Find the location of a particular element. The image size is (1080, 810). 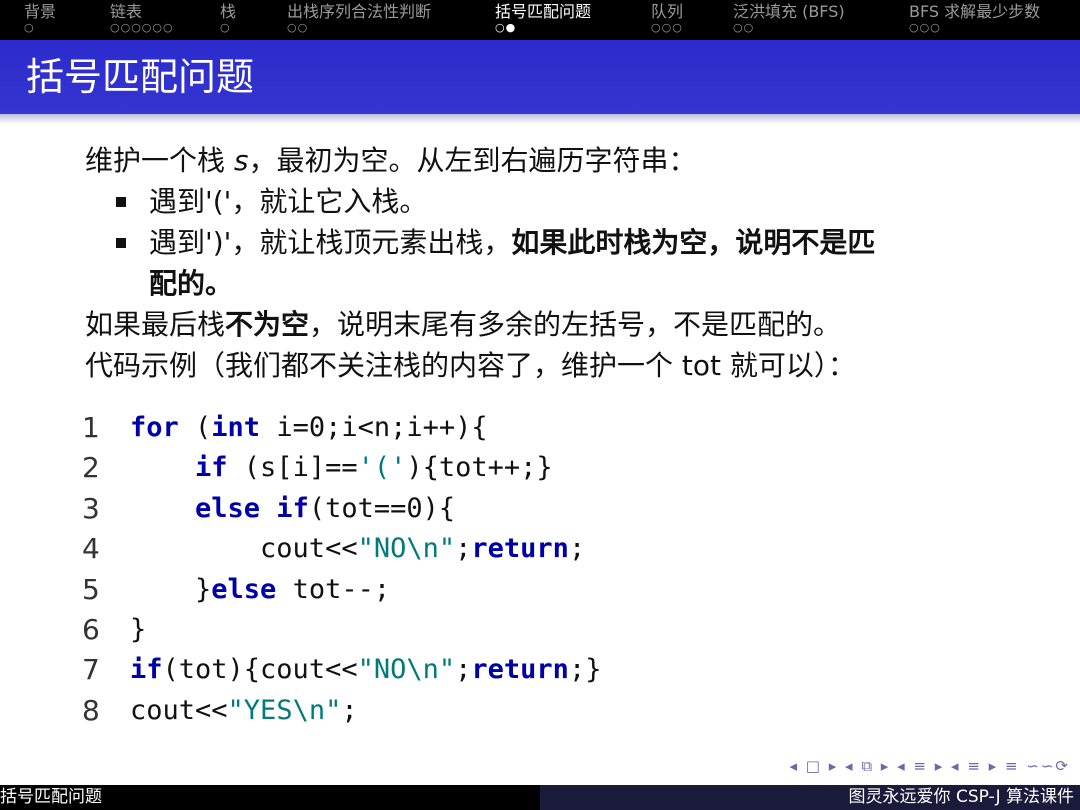

nav-progress-dots: ○○○○○○ is located at coordinates (142, 27).